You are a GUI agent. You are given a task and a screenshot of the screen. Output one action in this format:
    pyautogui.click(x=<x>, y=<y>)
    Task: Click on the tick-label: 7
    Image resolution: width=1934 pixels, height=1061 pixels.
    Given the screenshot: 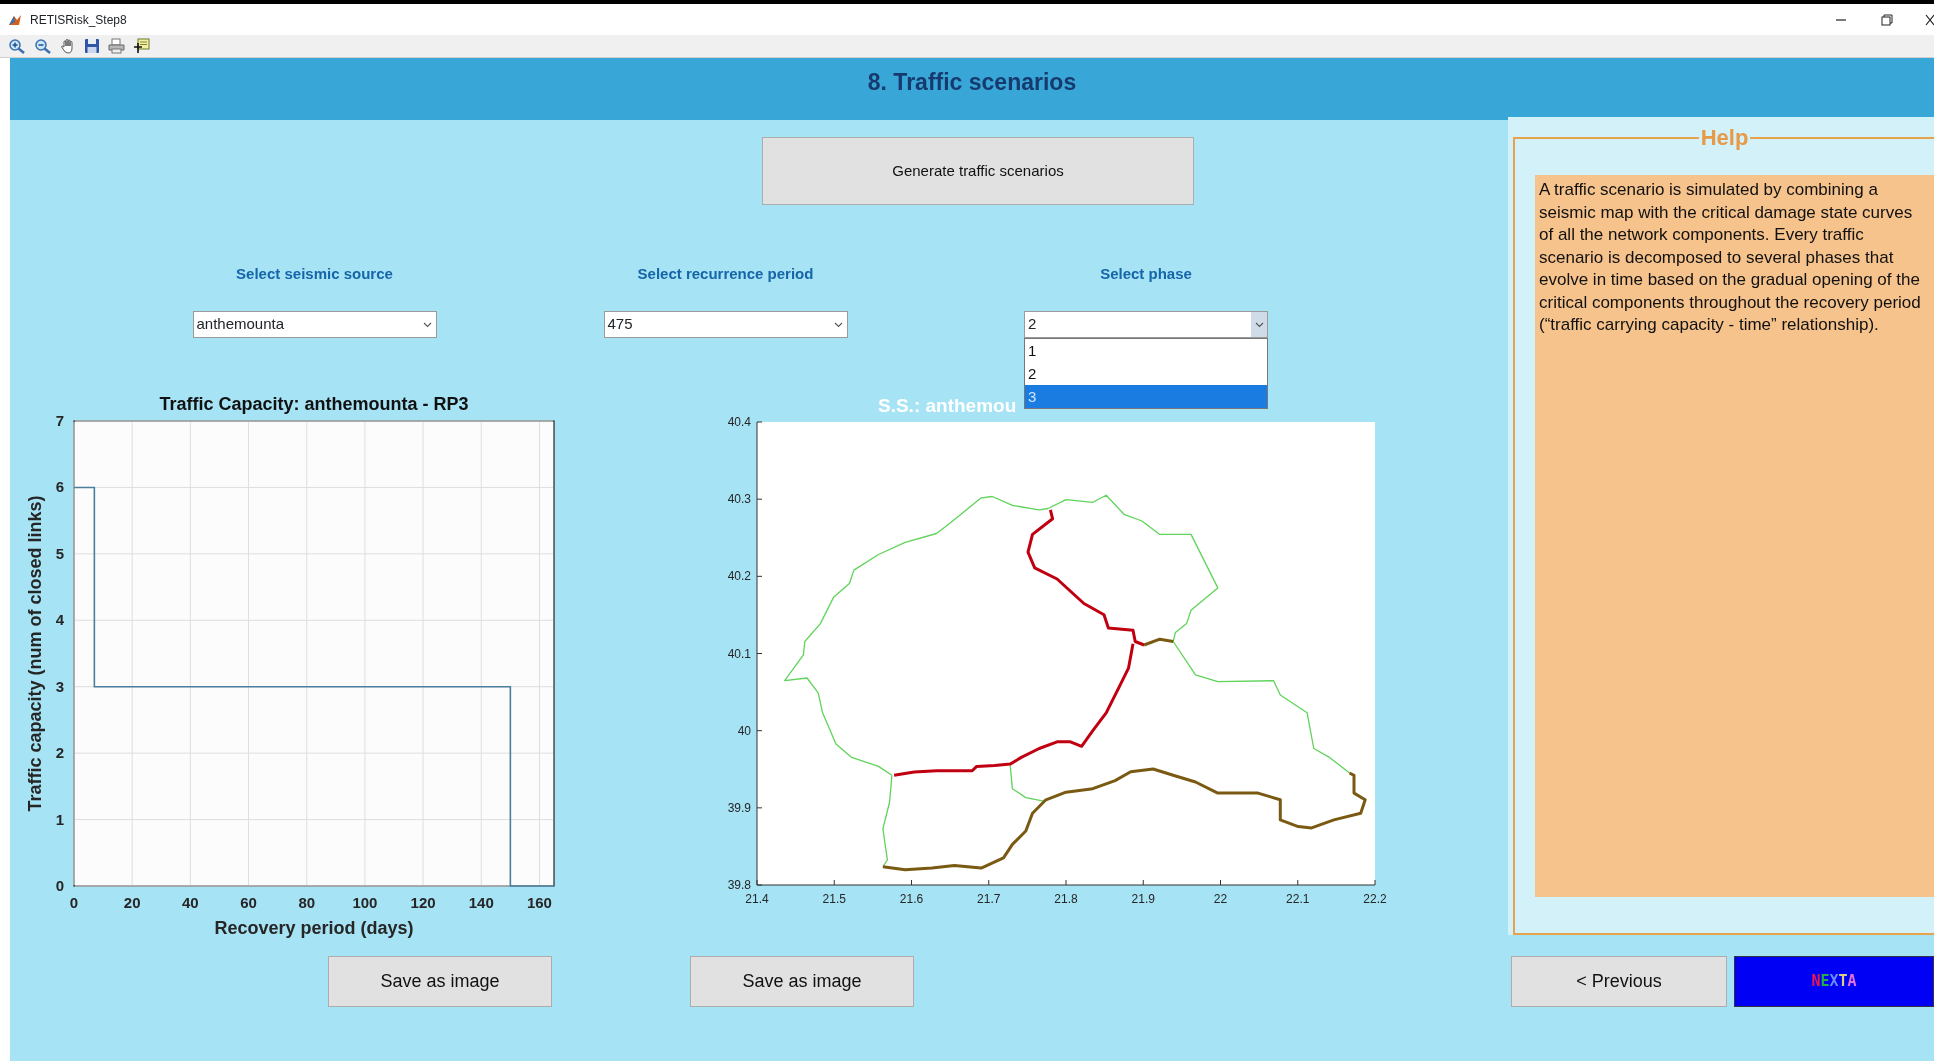 What is the action you would take?
    pyautogui.click(x=59, y=420)
    